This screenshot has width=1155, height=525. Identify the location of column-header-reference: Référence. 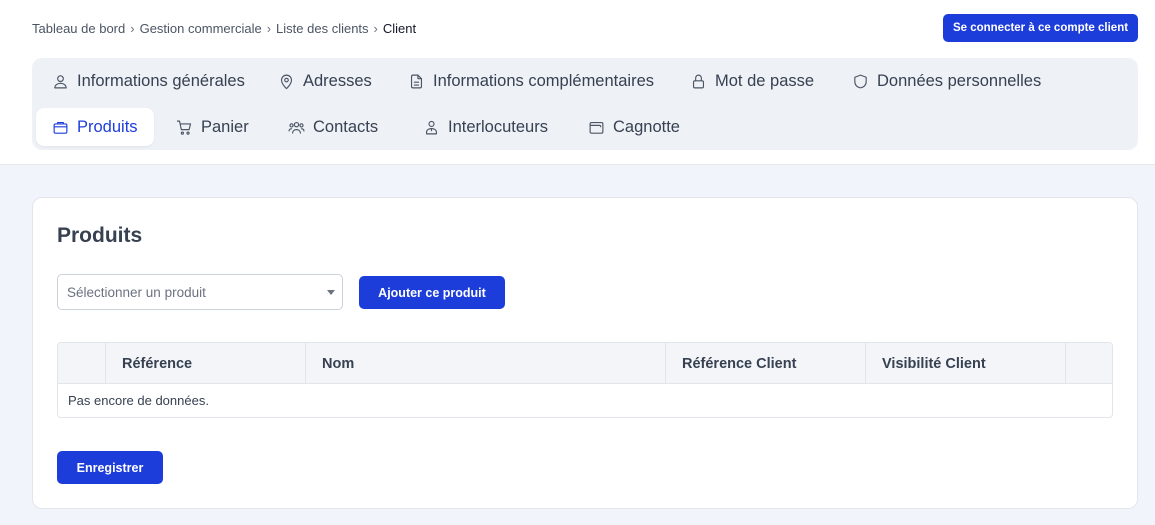
(206, 363).